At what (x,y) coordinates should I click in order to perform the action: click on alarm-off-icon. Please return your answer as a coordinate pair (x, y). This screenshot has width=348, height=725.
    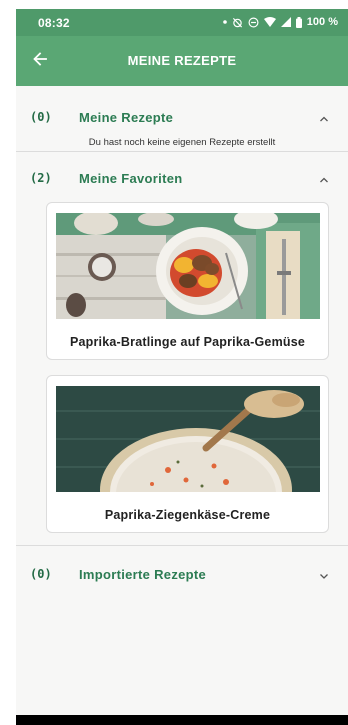
    Looking at the image, I should click on (237, 22).